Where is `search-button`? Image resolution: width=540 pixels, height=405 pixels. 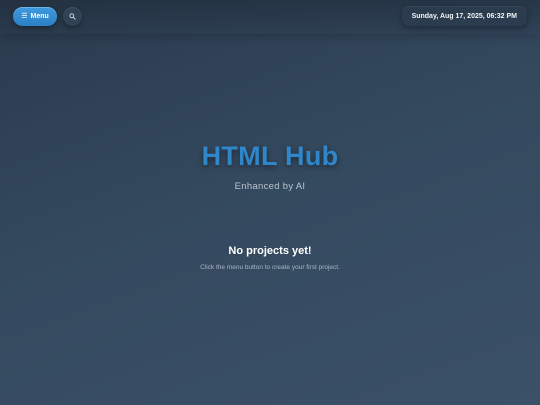 search-button is located at coordinates (72, 16).